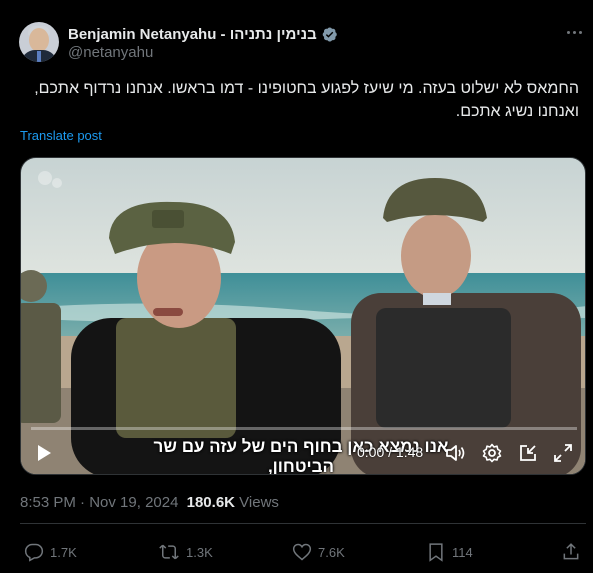 Image resolution: width=593 pixels, height=573 pixels. I want to click on volume-icon, so click(456, 453).